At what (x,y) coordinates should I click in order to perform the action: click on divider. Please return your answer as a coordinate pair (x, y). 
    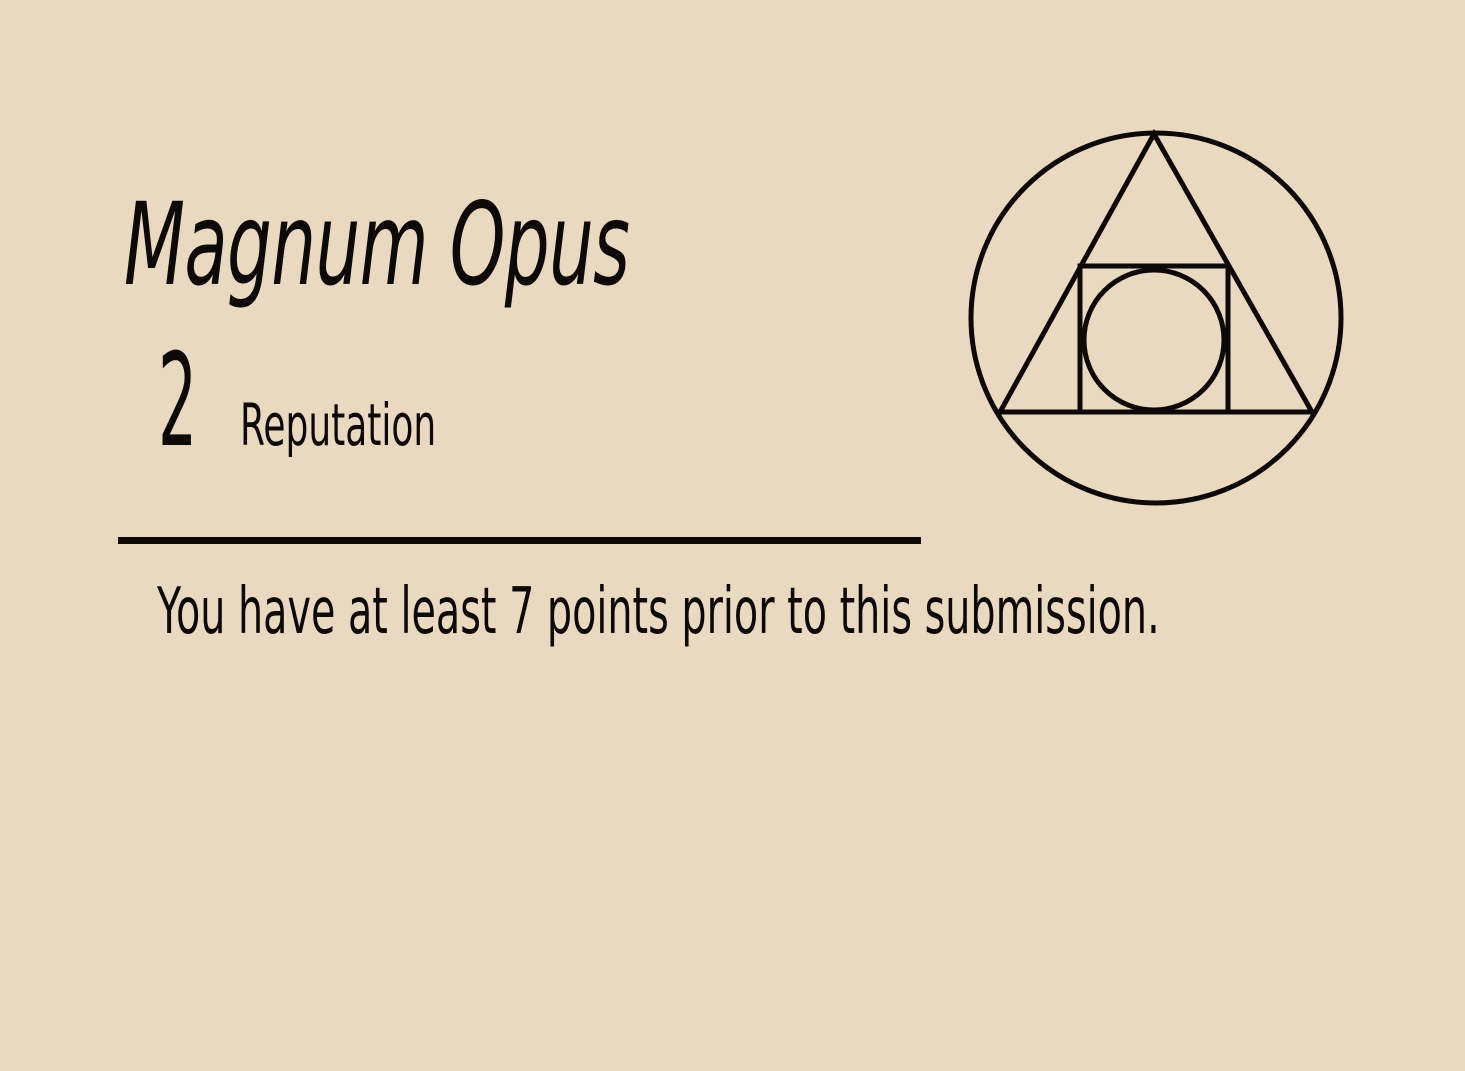
    Looking at the image, I should click on (519, 540).